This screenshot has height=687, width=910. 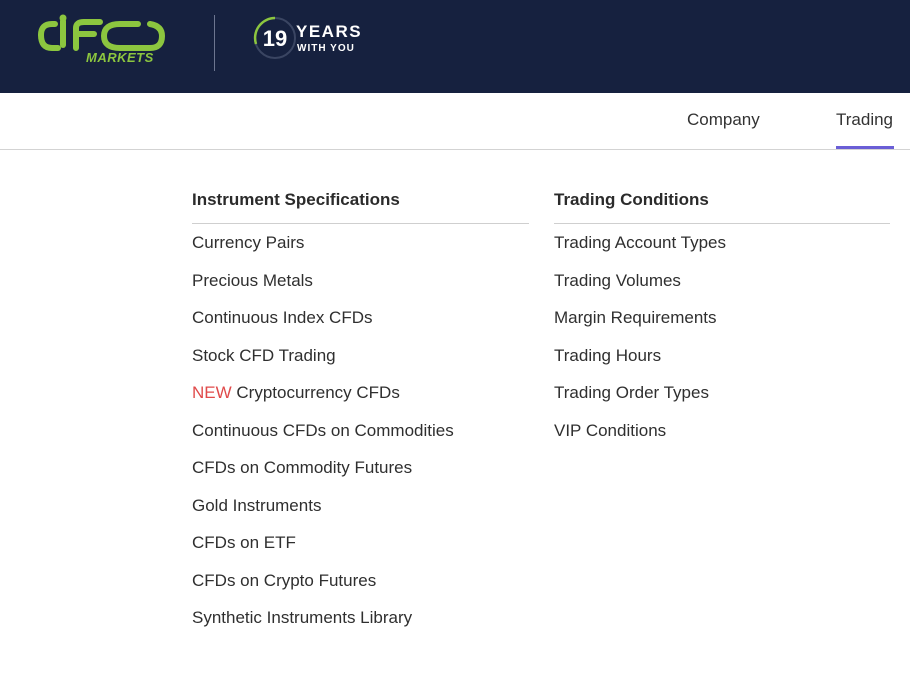 I want to click on menu-link-currency-pairs: Currency Pairs, so click(x=360, y=251).